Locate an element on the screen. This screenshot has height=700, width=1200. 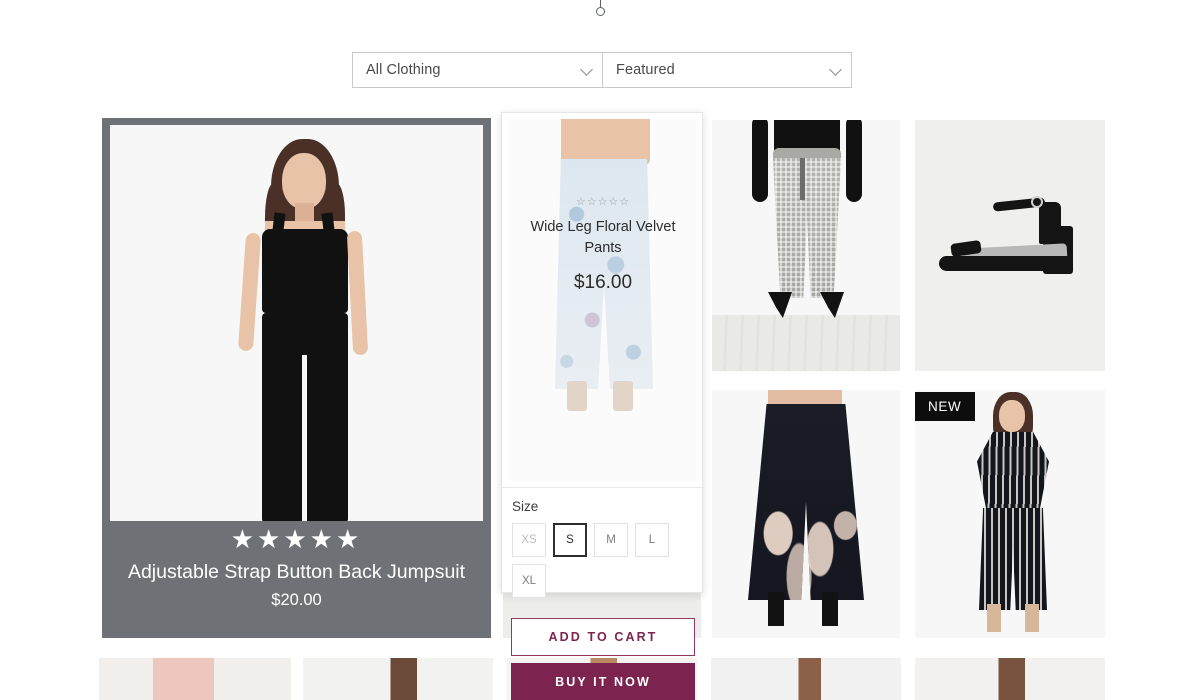
sort-filter-value: Featured is located at coordinates (645, 70).